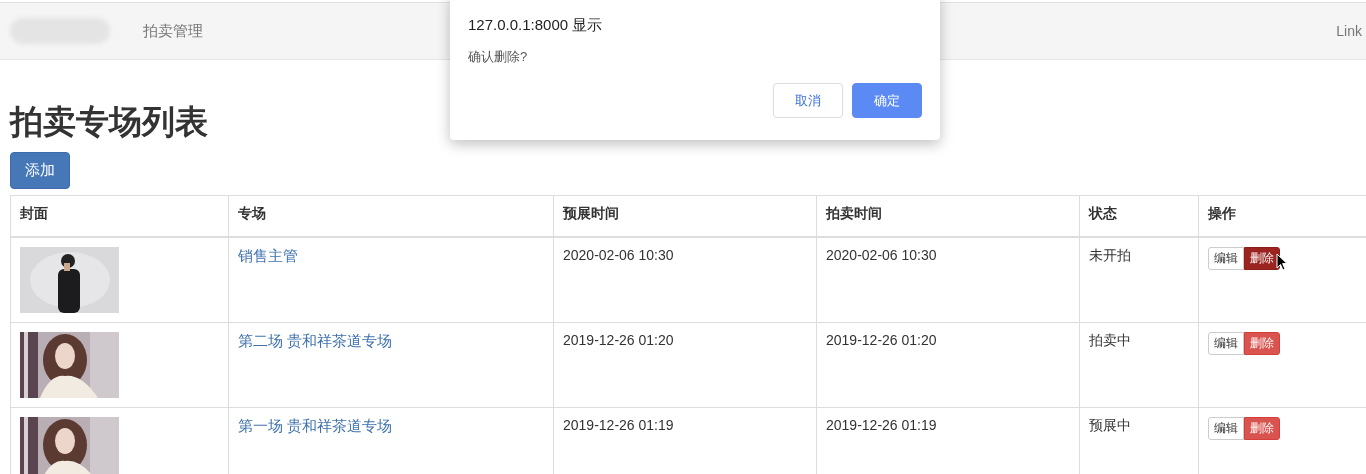  Describe the element at coordinates (1110, 425) in the screenshot. I see `status-text: 预展中` at that location.